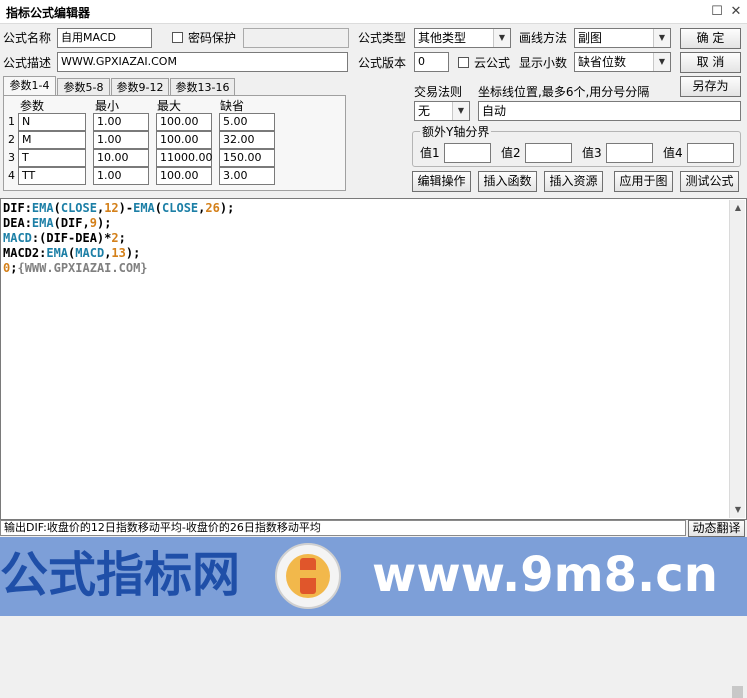 The image size is (747, 698). What do you see at coordinates (442, 111) in the screenshot?
I see `trade-rule-select: 无 ▼` at bounding box center [442, 111].